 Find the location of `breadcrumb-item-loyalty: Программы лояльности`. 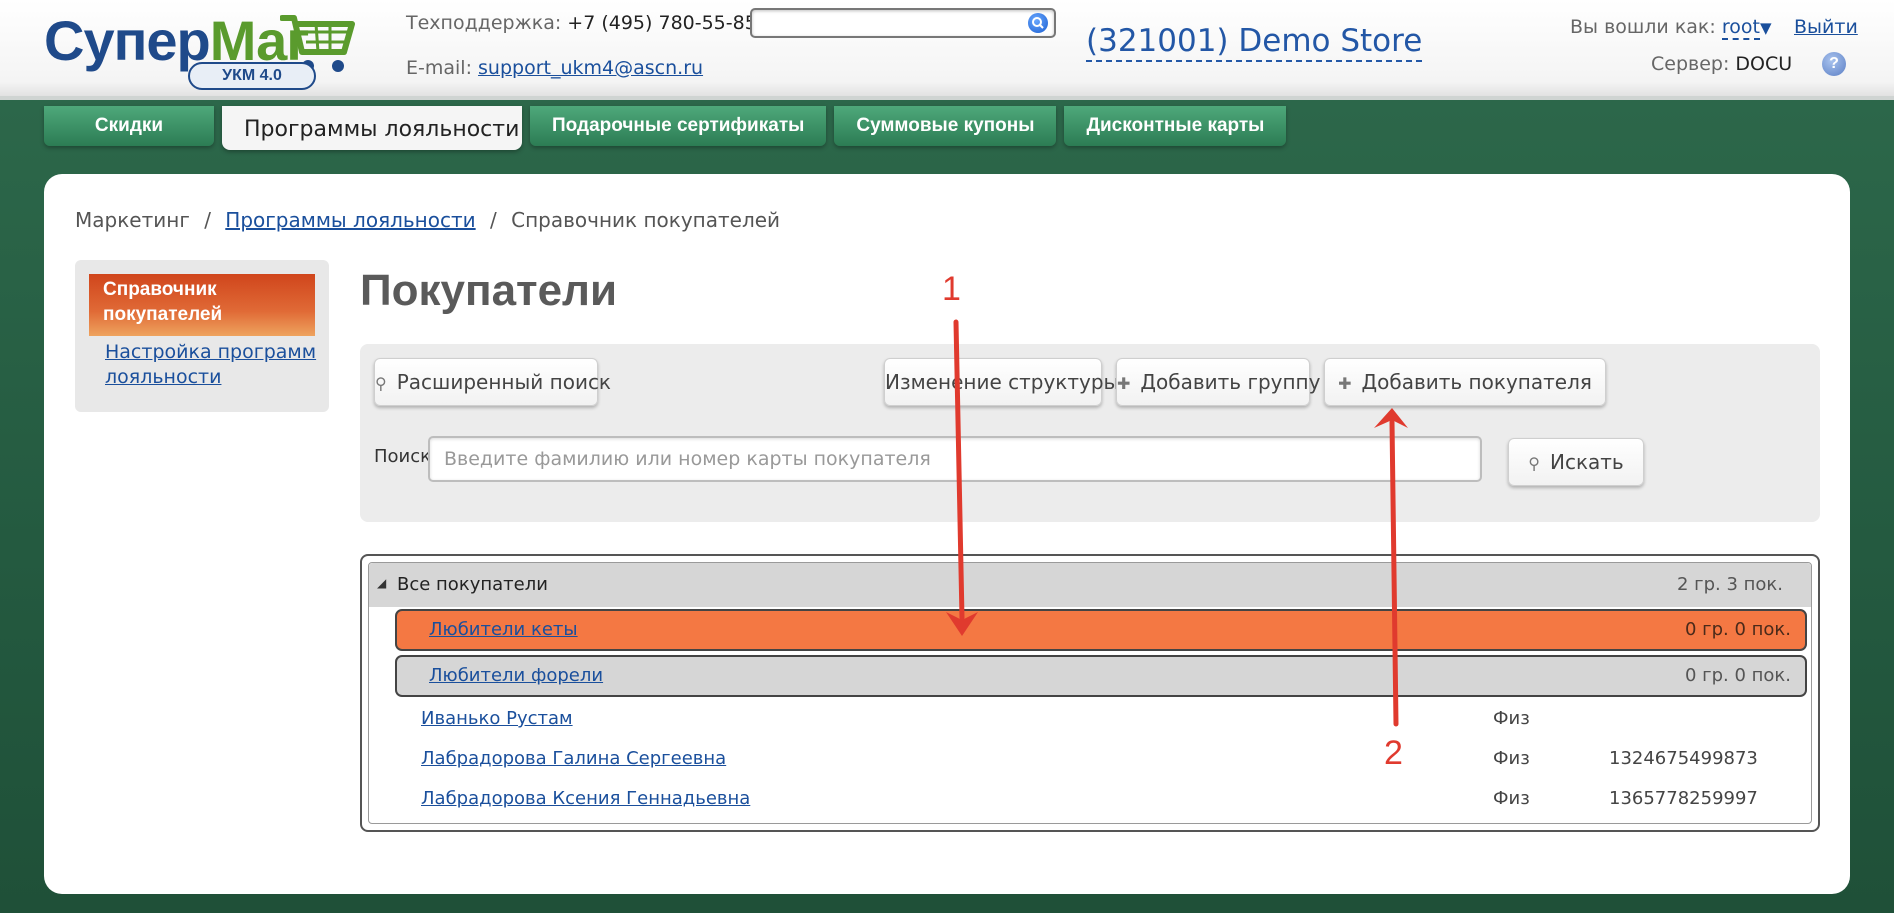

breadcrumb-item-loyalty: Программы лояльности is located at coordinates (350, 220).